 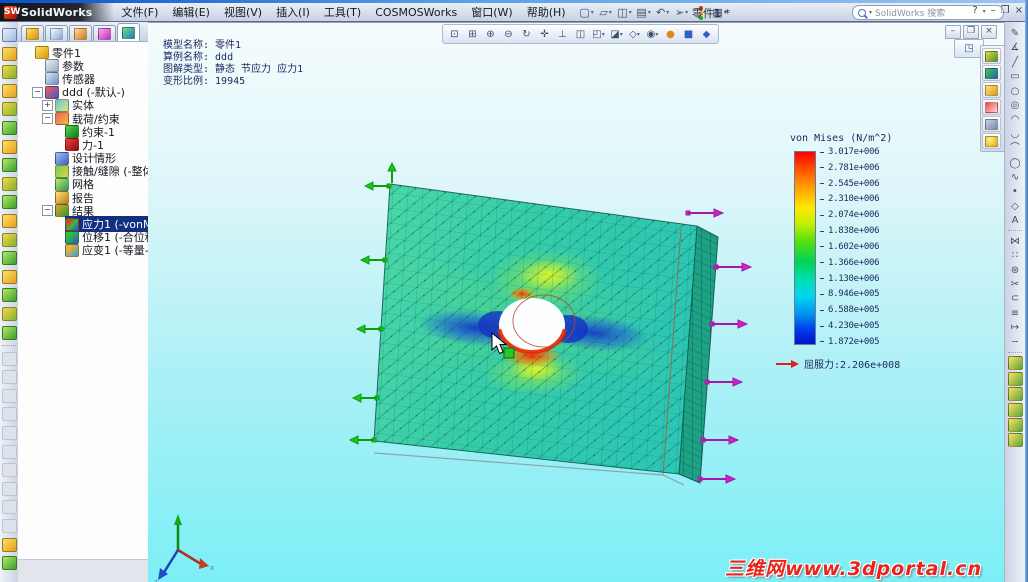 I want to click on doc-minimize-button: –, so click(x=953, y=32).